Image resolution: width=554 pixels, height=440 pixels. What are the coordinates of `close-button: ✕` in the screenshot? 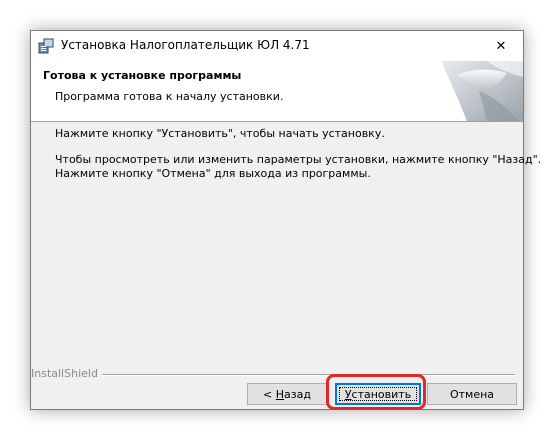 It's located at (501, 46).